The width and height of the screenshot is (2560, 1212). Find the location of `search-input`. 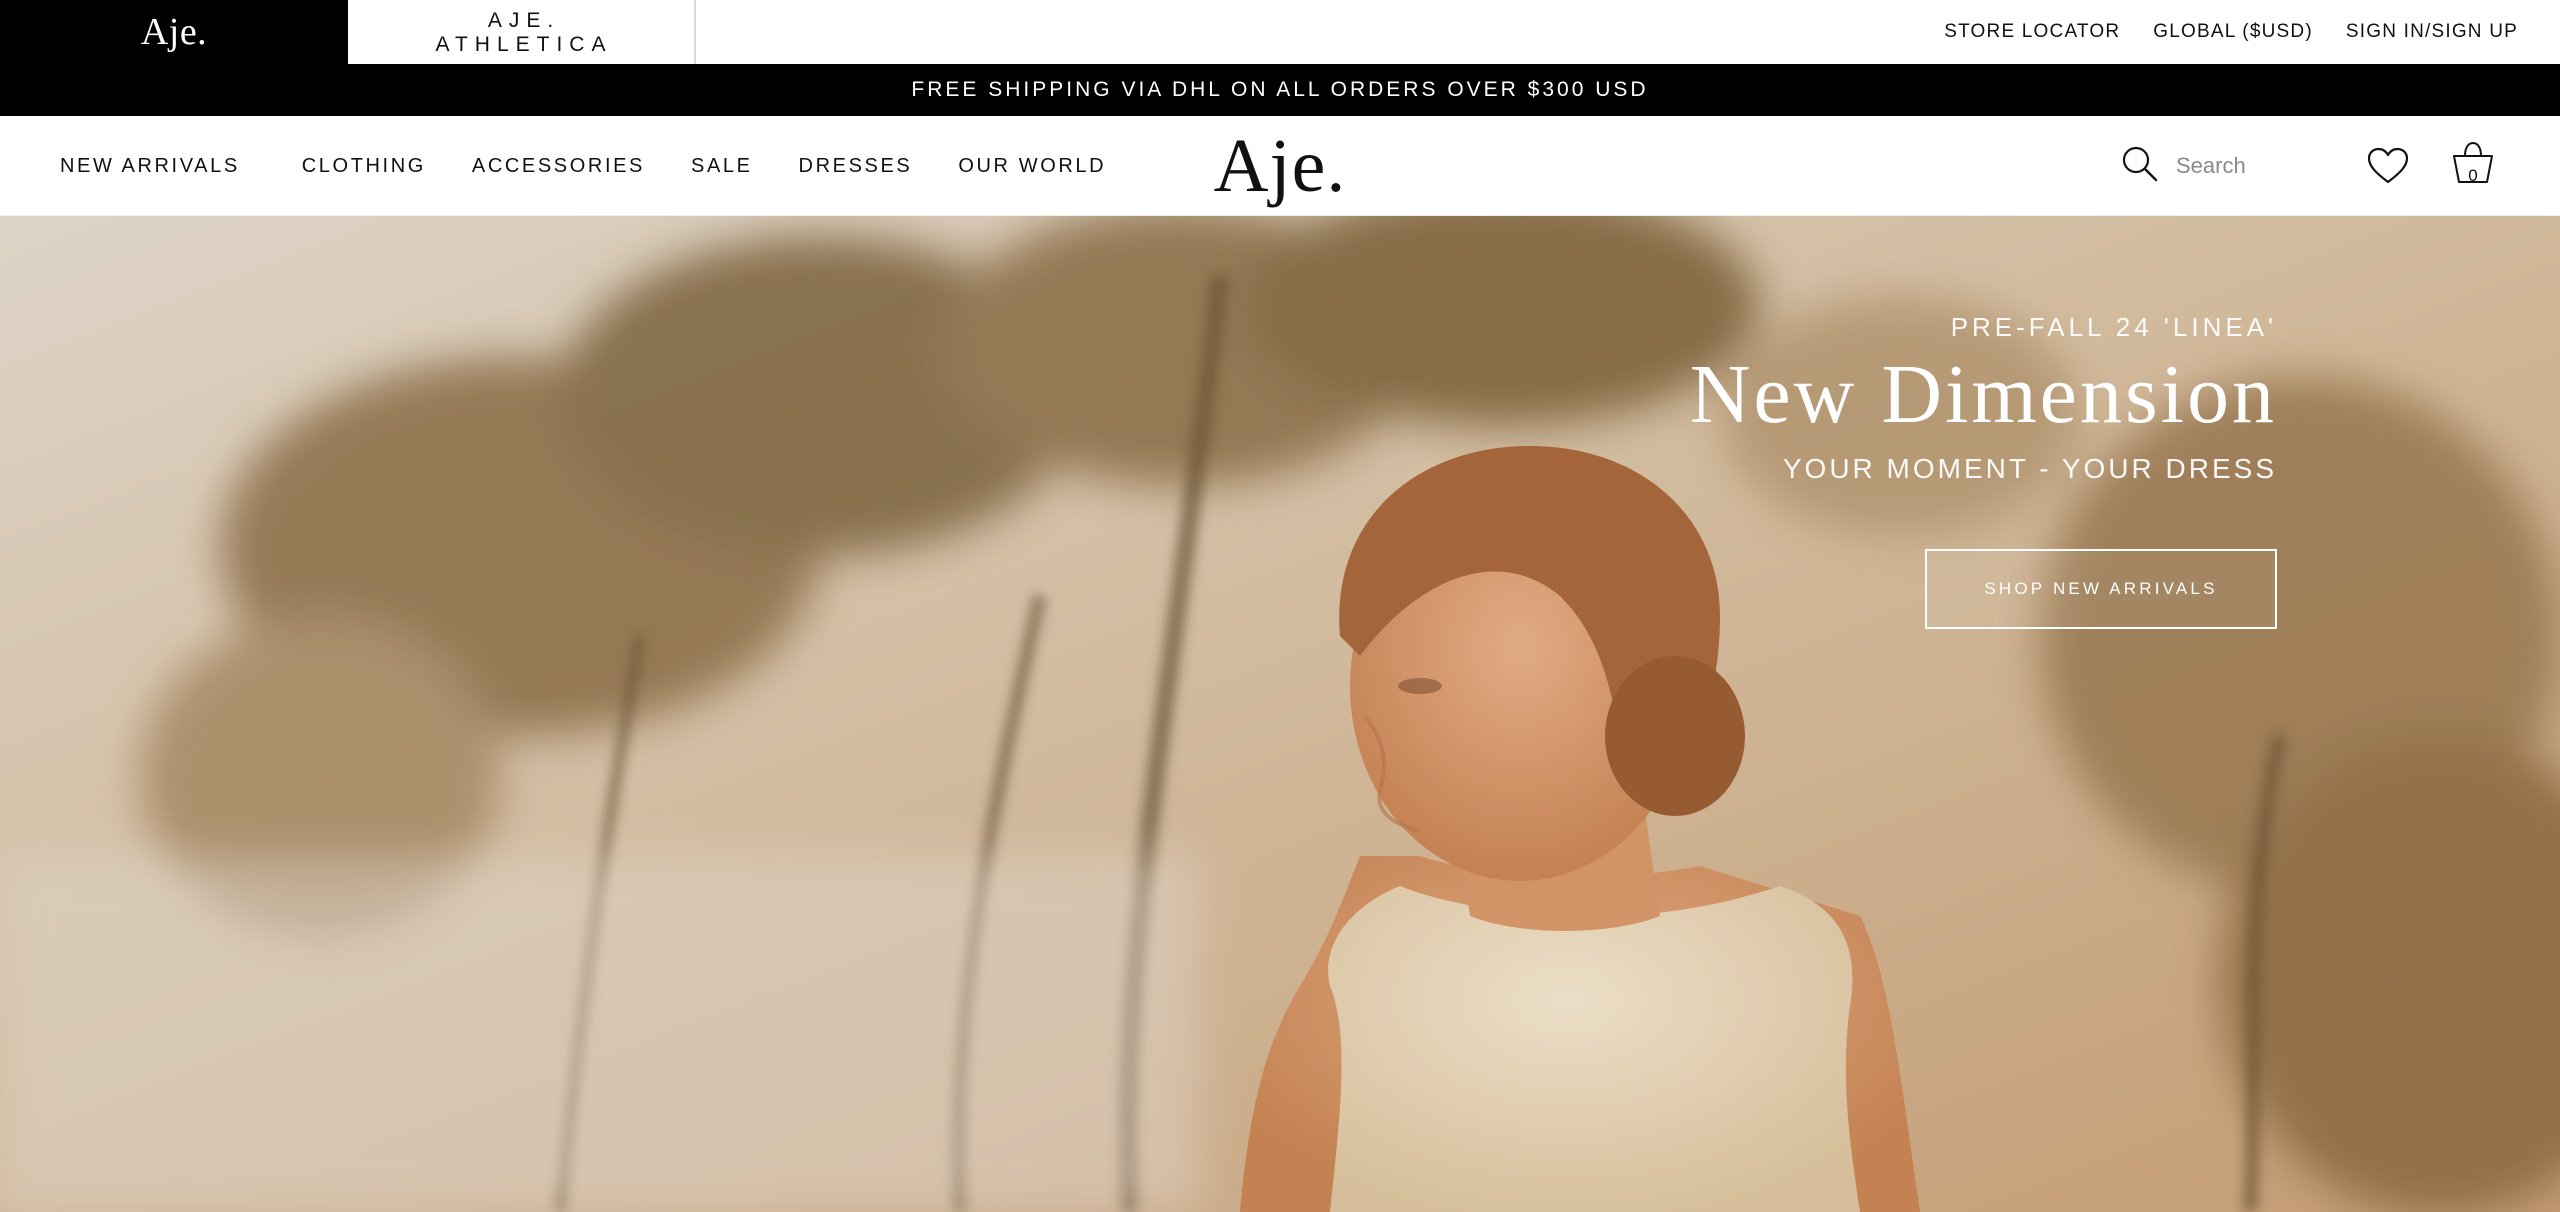

search-input is located at coordinates (2246, 166).